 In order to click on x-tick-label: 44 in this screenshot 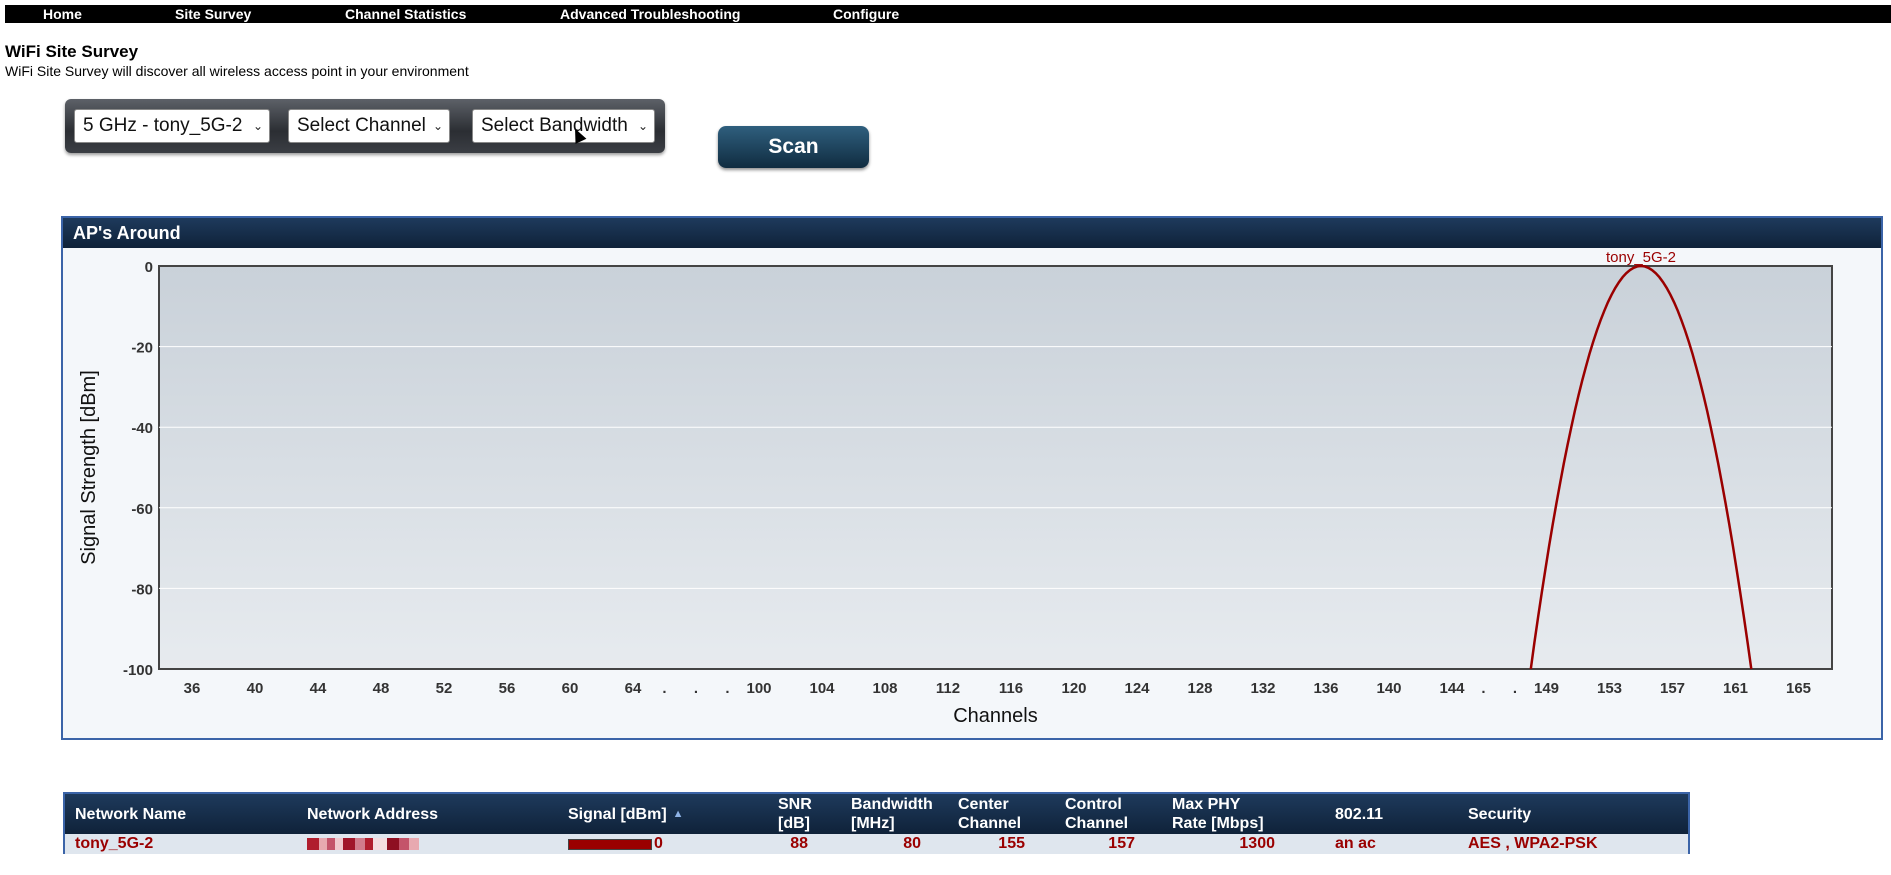, I will do `click(318, 688)`.